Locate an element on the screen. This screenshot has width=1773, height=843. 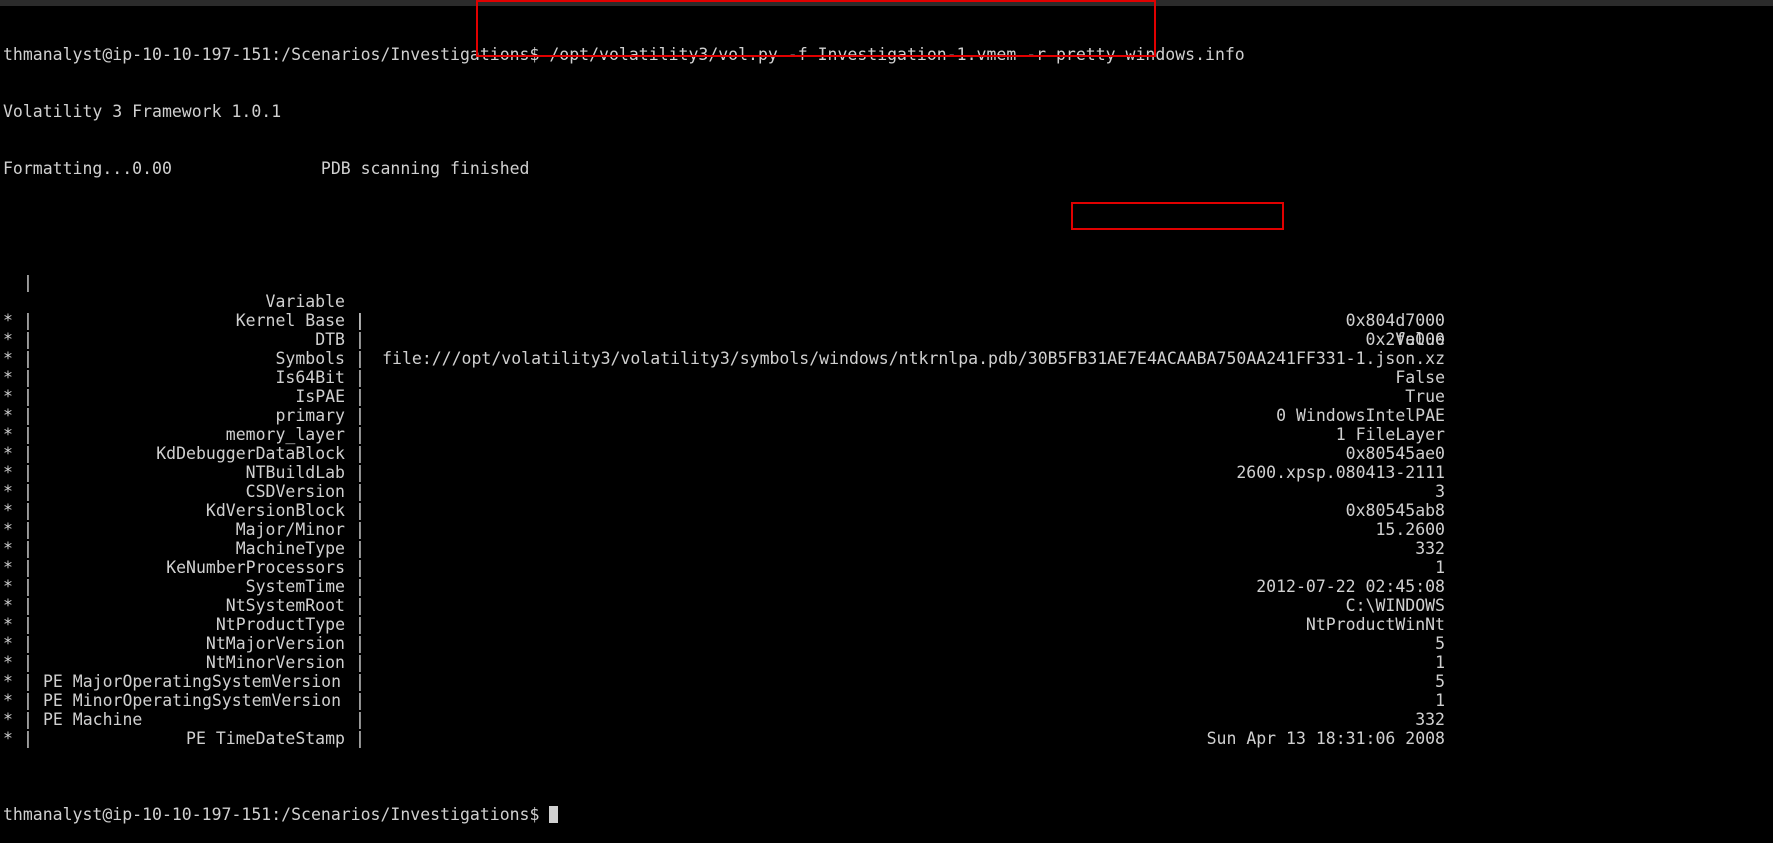
table-row: * | NtMinorVersion | 1 is located at coordinates (728, 662).